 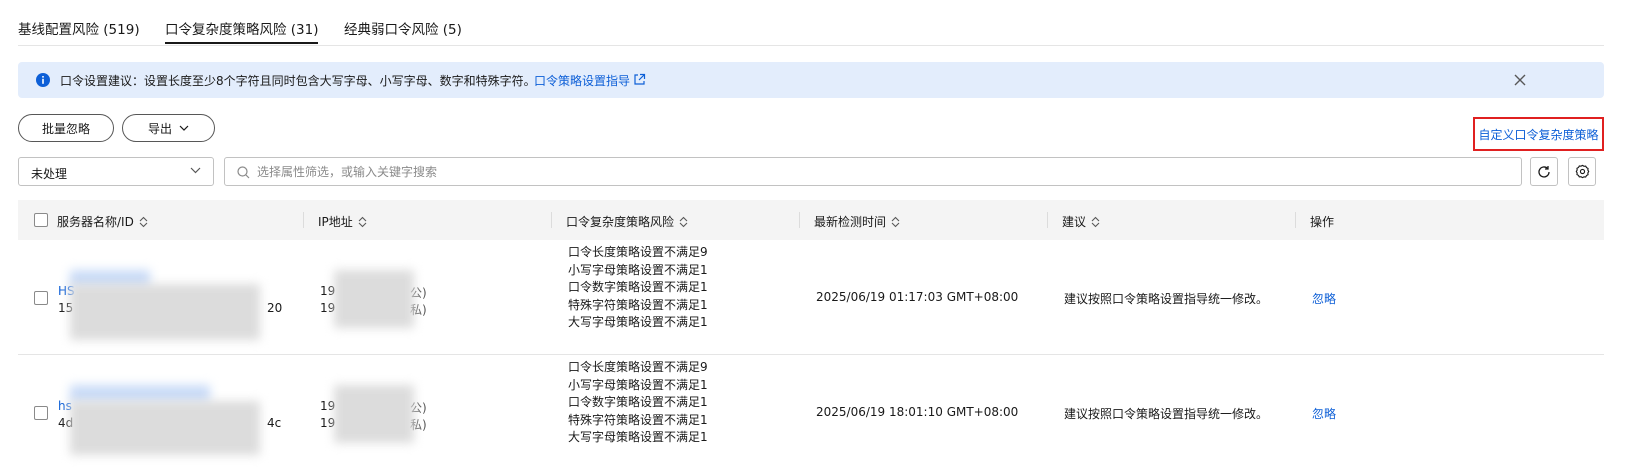 I want to click on column-header-risk: 口令复杂度策略风险, so click(x=627, y=221).